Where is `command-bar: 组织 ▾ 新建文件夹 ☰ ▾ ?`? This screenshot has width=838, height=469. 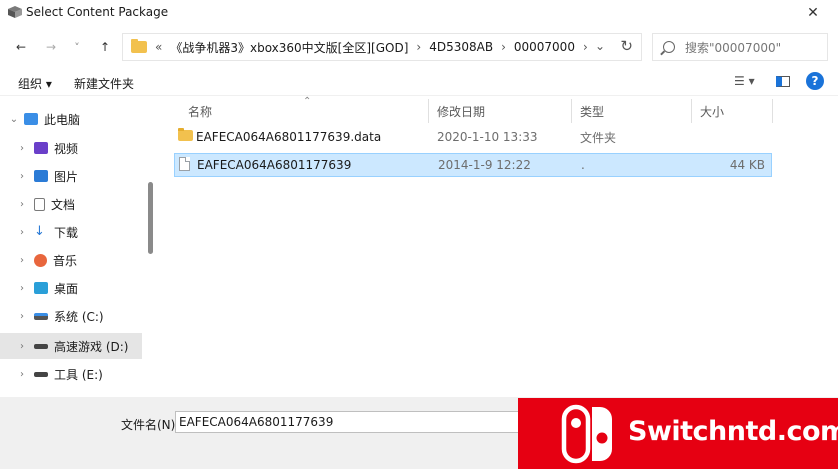
command-bar: 组织 ▾ 新建文件夹 ☰ ▾ ? is located at coordinates (419, 82).